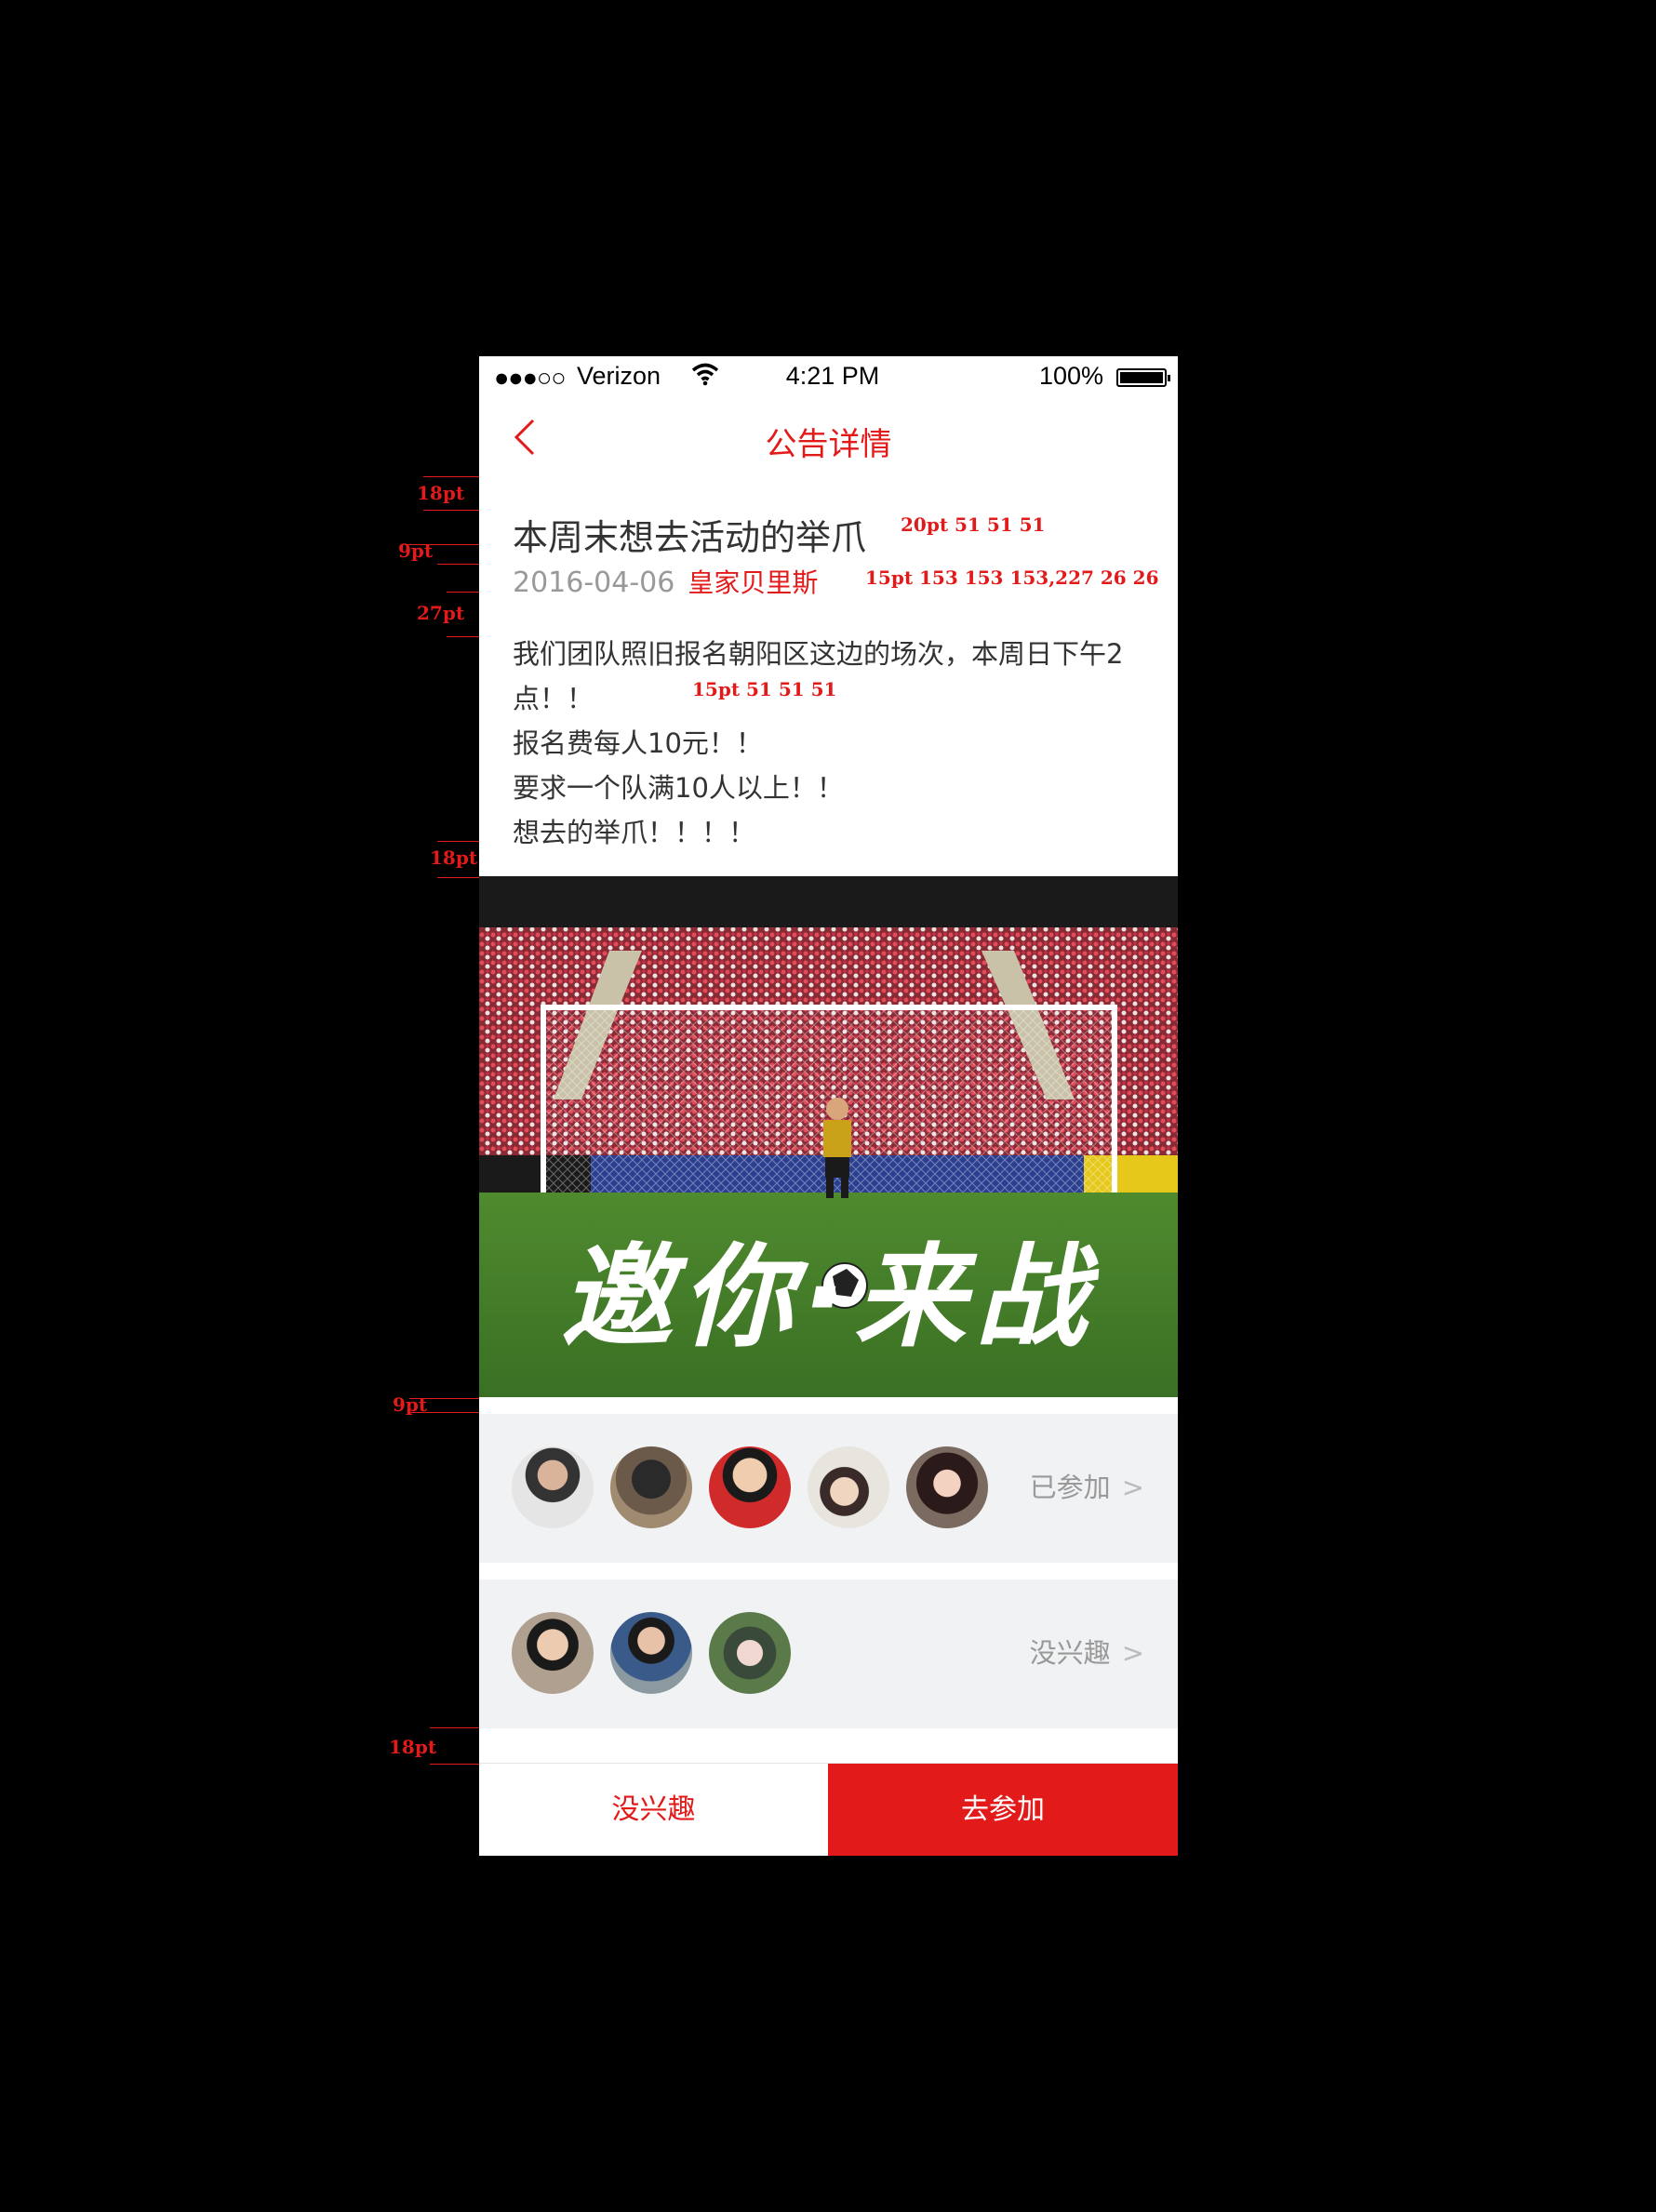  What do you see at coordinates (416, 551) in the screenshot?
I see `spacing-annotation: 9pt` at bounding box center [416, 551].